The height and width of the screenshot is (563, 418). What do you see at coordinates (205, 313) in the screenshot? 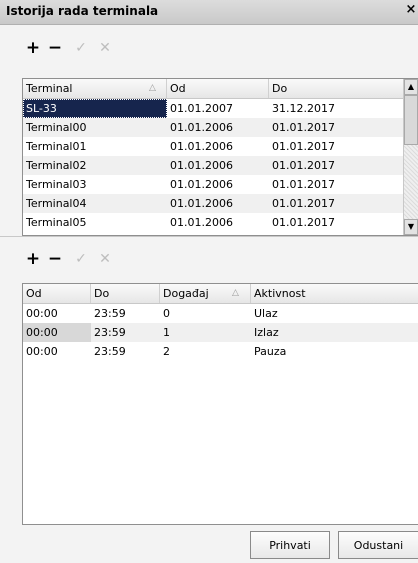
I see `table-cell: 0` at bounding box center [205, 313].